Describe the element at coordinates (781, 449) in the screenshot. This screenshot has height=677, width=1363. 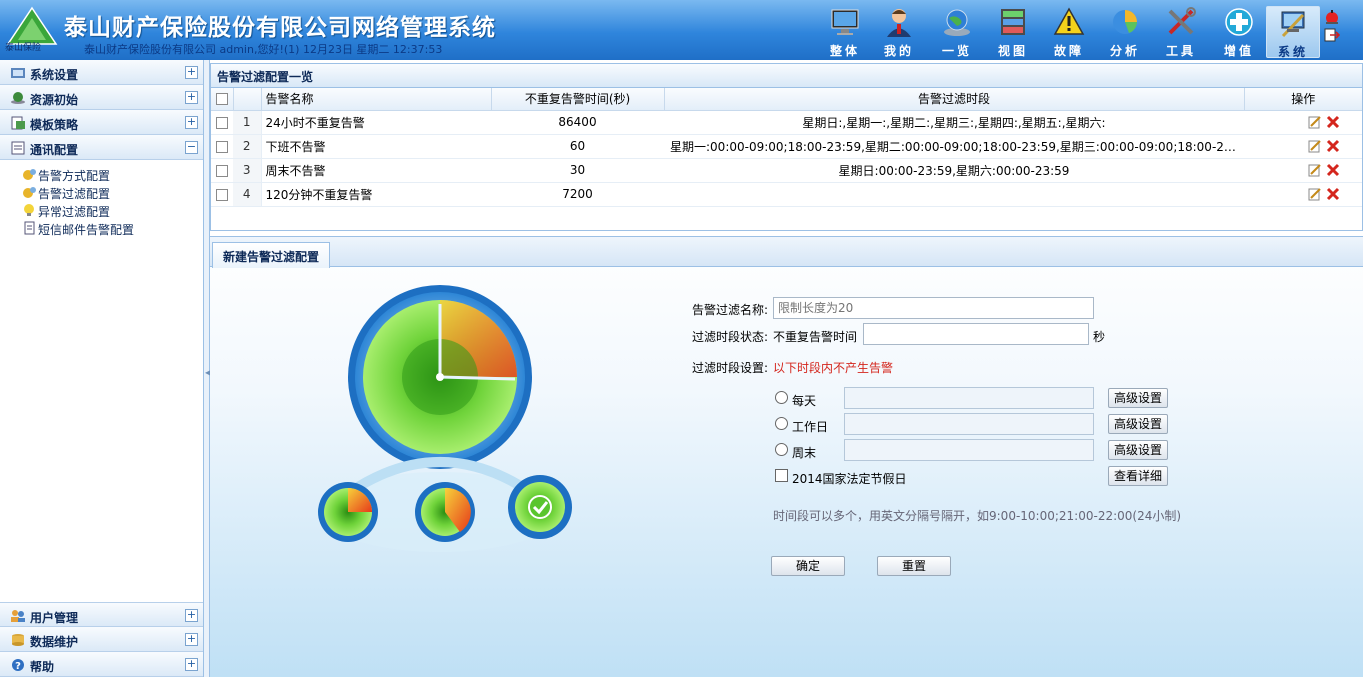
I see `radio-weekend` at that location.